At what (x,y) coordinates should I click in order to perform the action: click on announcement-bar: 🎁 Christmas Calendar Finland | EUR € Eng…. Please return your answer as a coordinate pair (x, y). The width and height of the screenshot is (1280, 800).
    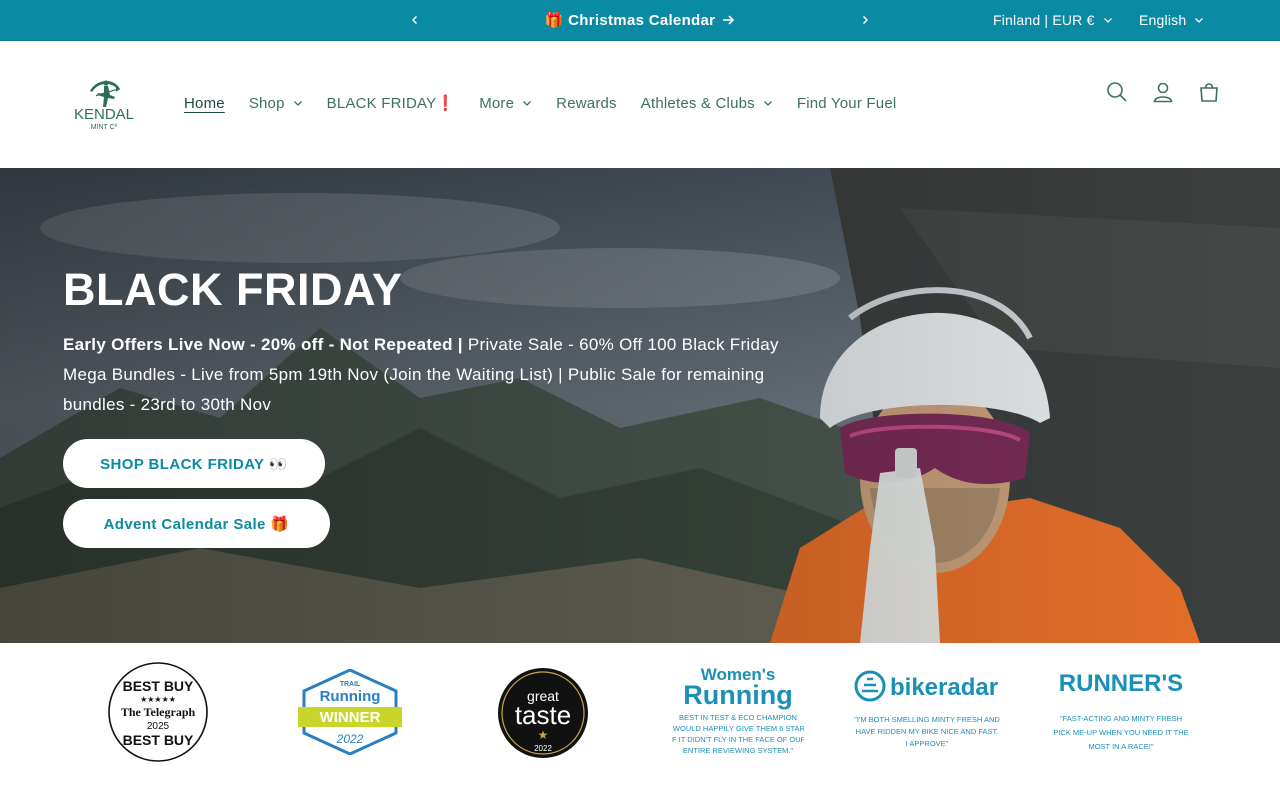
    Looking at the image, I should click on (640, 20).